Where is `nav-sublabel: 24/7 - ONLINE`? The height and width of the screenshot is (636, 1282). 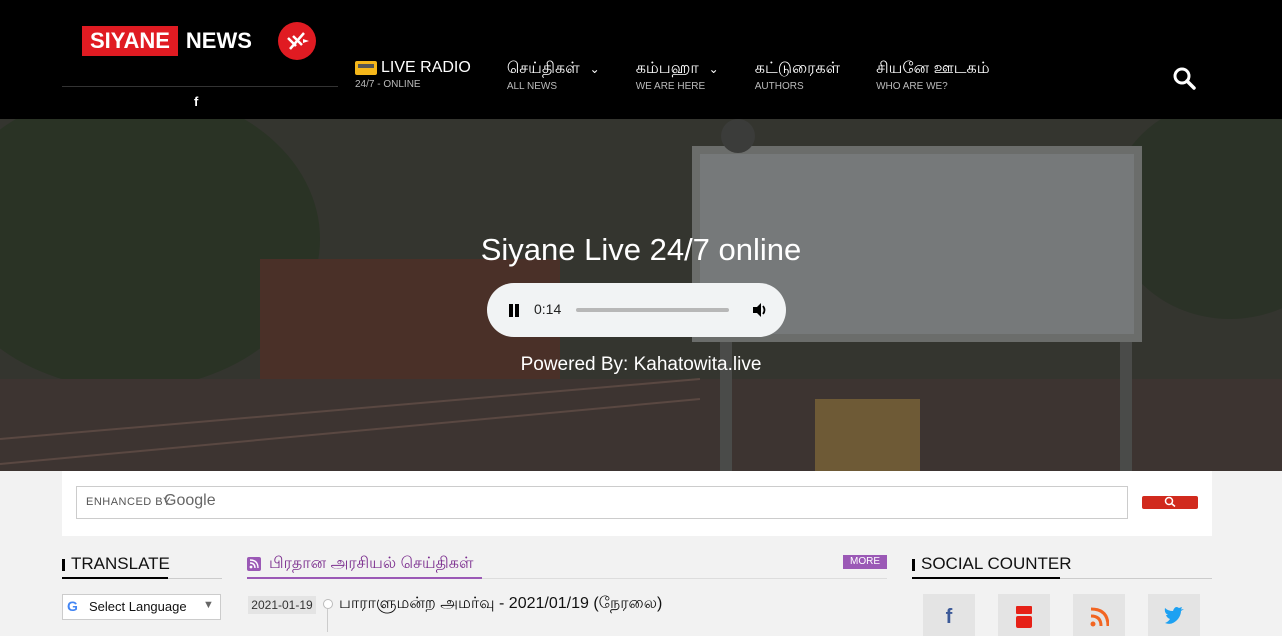
nav-sublabel: 24/7 - ONLINE is located at coordinates (388, 84).